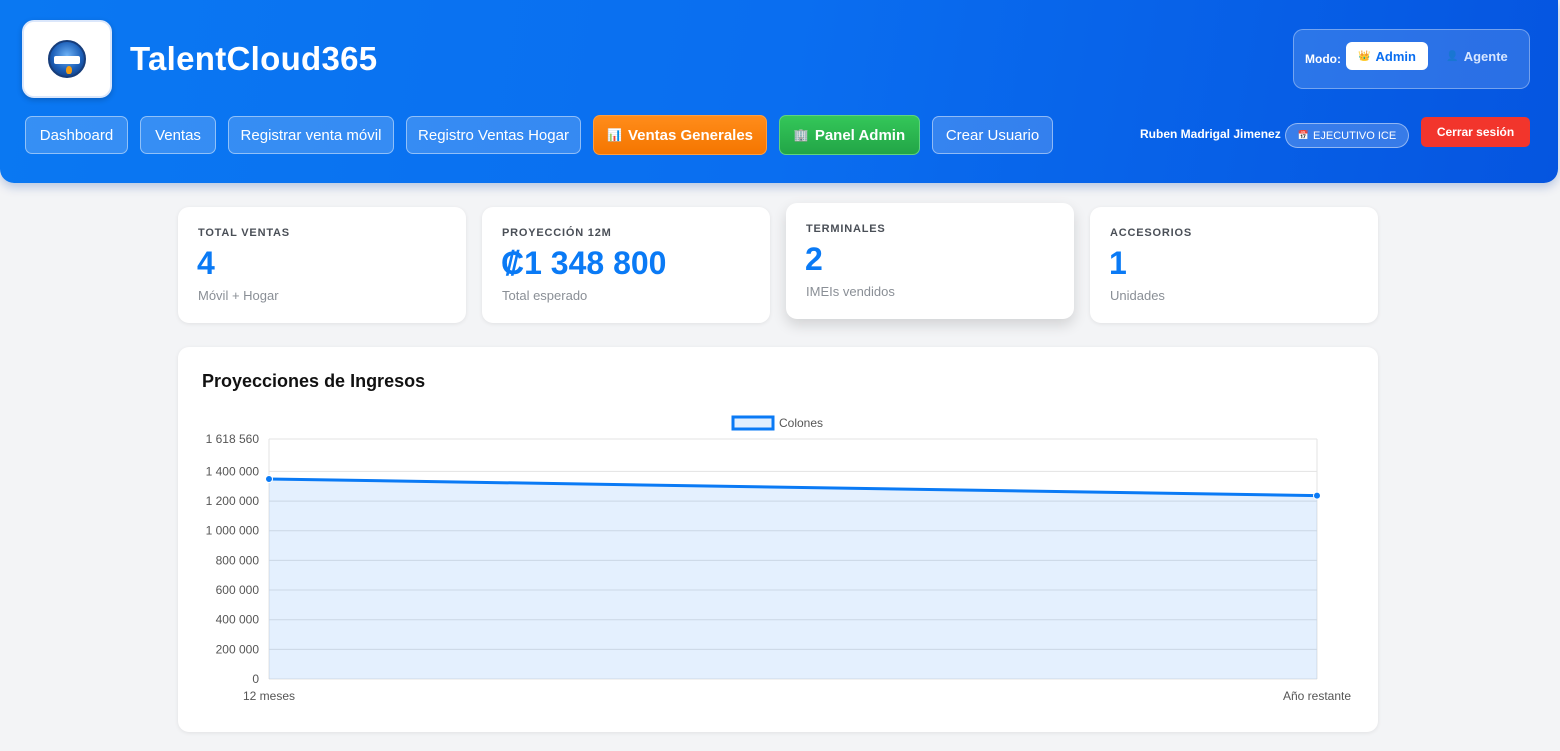 The image size is (1560, 751). I want to click on mode-label: Modo:, so click(1323, 59).